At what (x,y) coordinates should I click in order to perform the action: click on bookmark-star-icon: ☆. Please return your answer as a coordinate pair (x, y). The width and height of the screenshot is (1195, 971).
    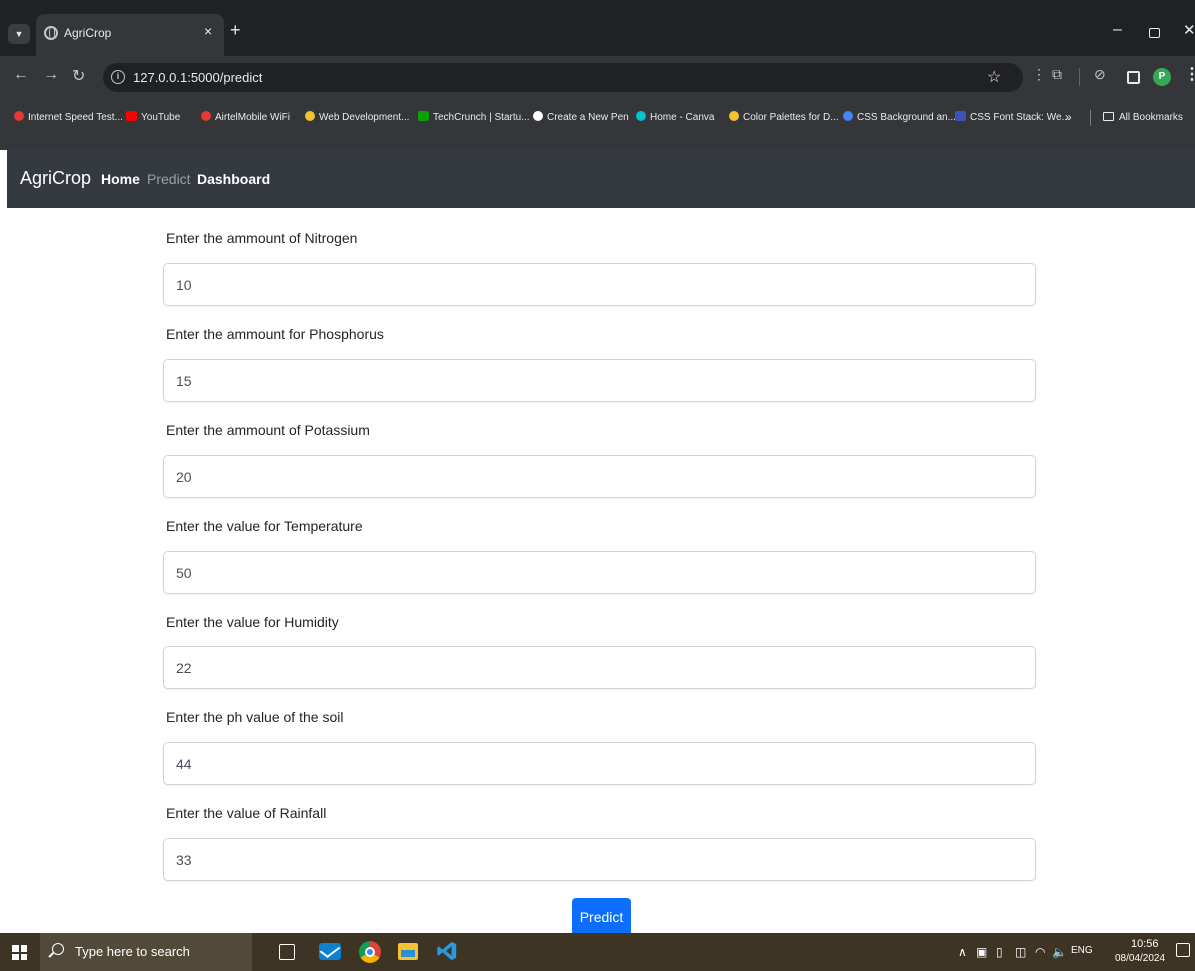
    Looking at the image, I should click on (994, 77).